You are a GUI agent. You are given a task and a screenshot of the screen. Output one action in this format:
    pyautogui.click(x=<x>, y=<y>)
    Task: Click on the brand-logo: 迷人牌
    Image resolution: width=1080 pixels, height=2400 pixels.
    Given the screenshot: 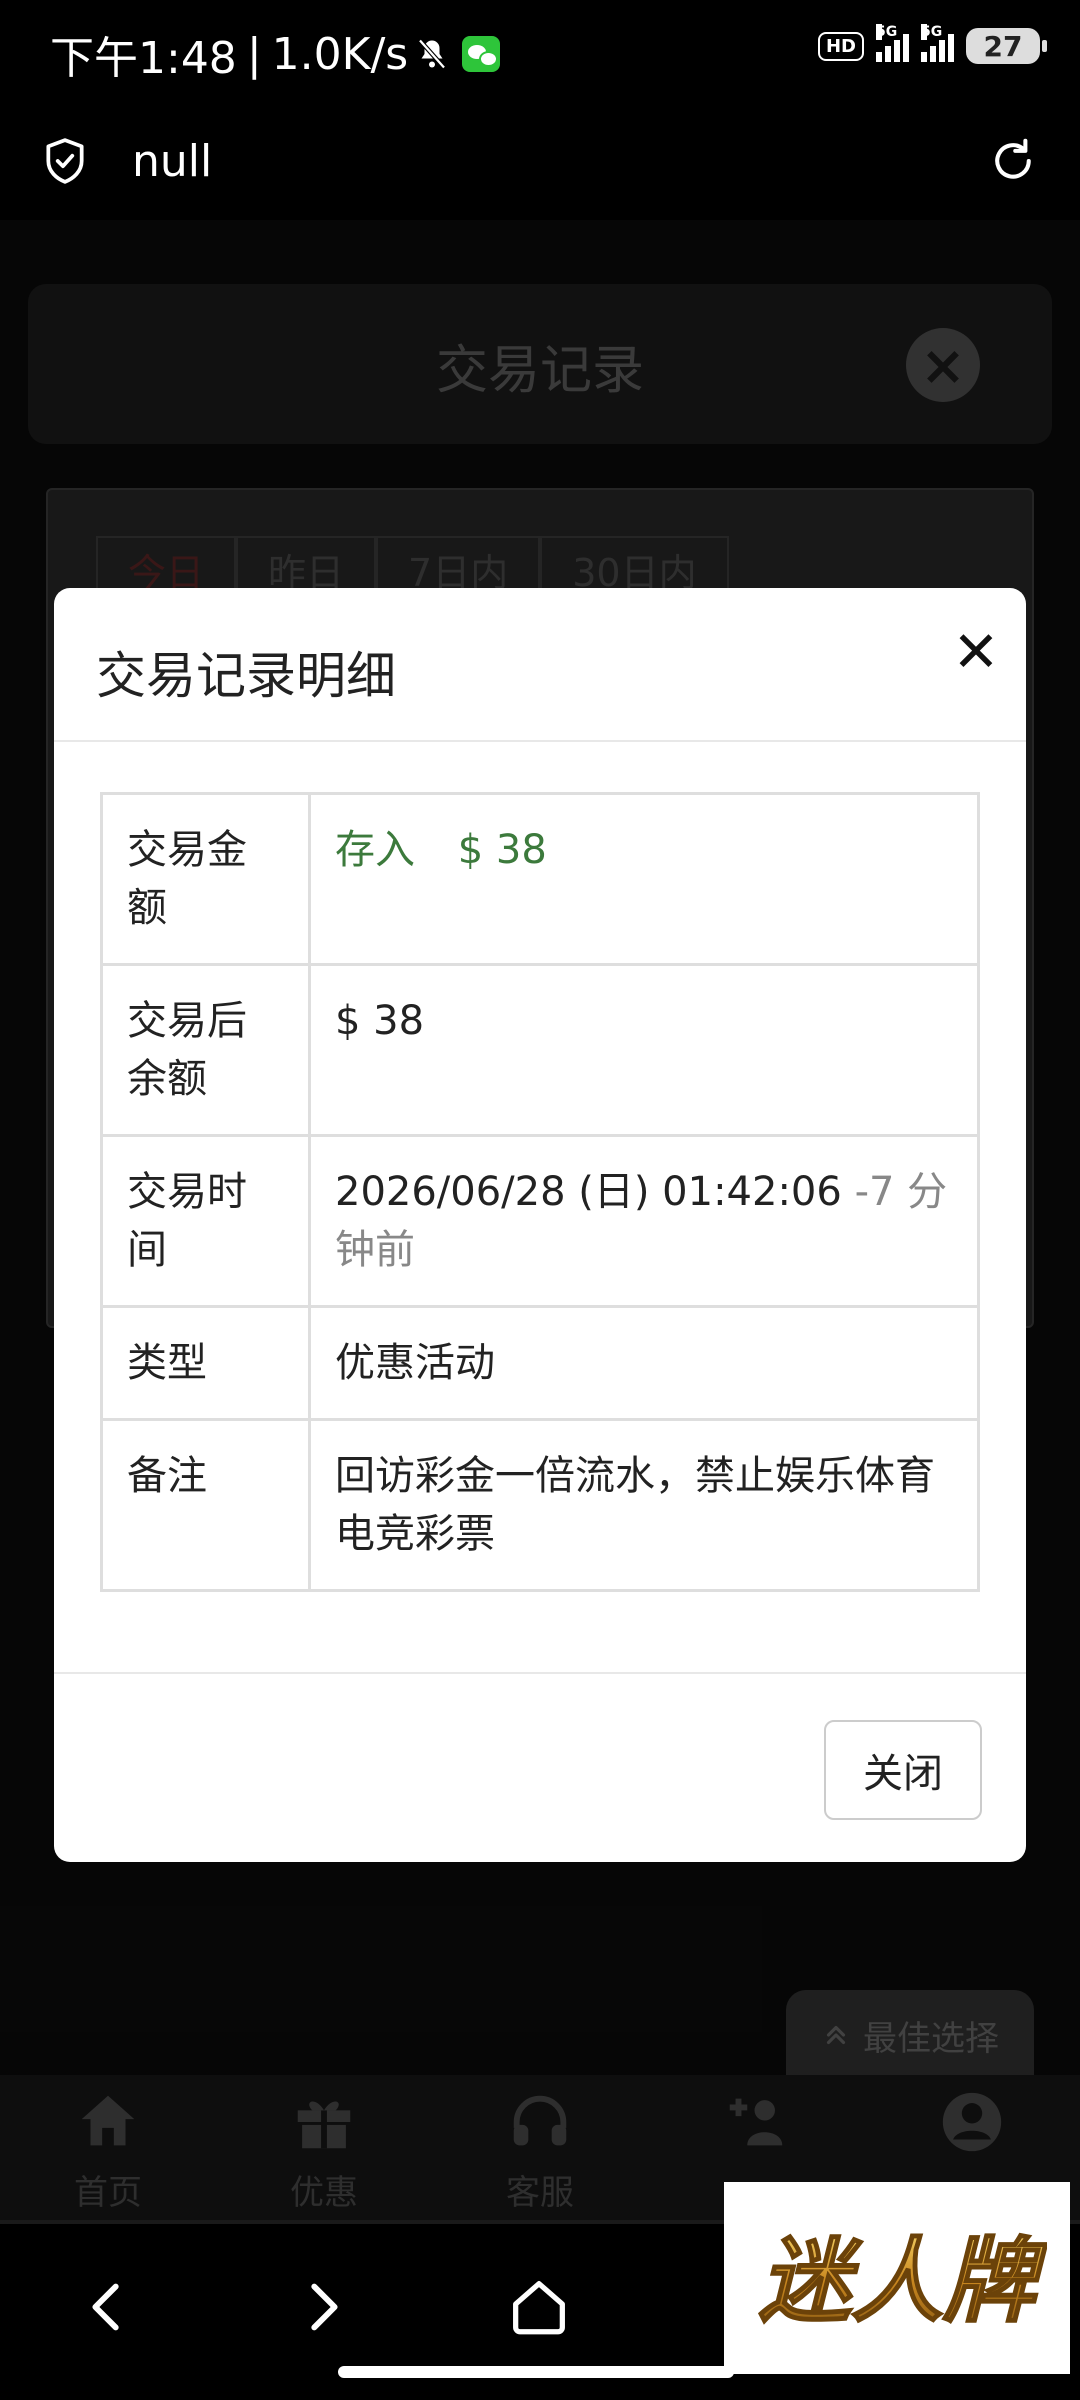 What is the action you would take?
    pyautogui.click(x=897, y=2278)
    